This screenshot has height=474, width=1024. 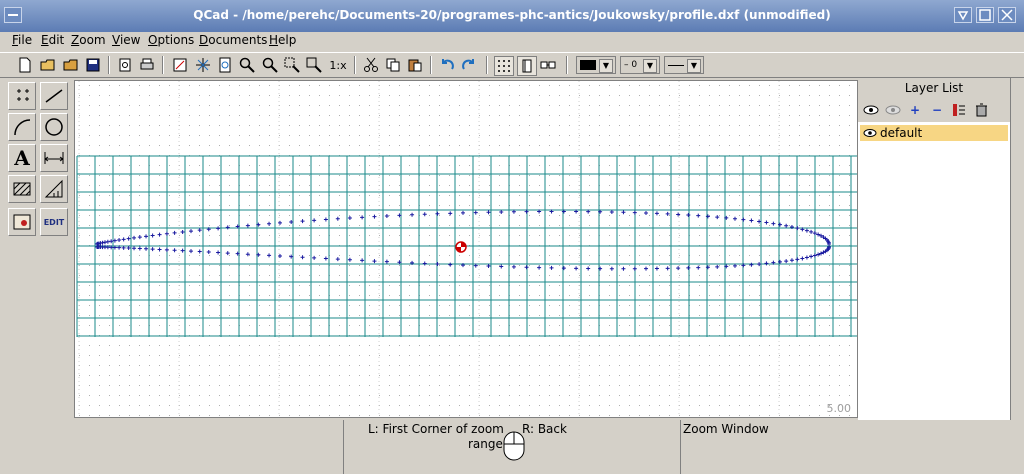 I want to click on zoom-page-button, so click(x=225, y=65).